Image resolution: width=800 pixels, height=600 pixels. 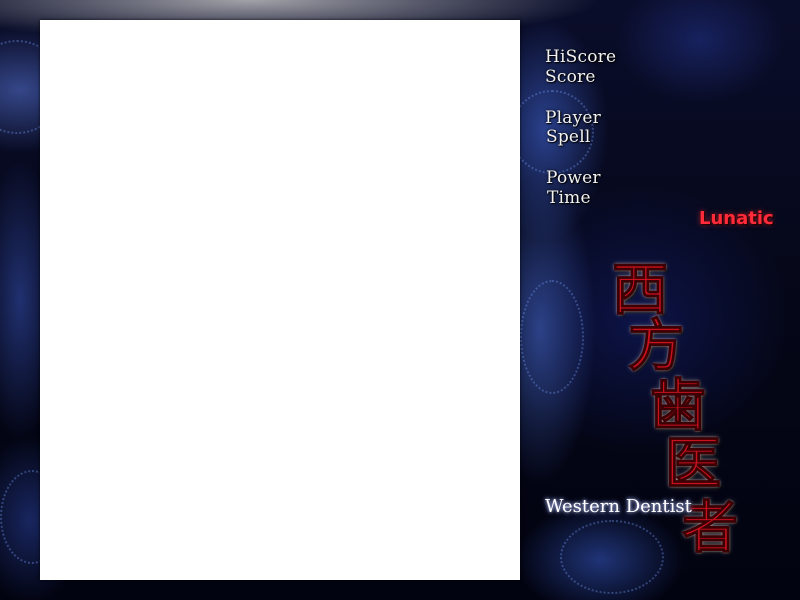 What do you see at coordinates (736, 218) in the screenshot?
I see `difficulty-label: Lunatic` at bounding box center [736, 218].